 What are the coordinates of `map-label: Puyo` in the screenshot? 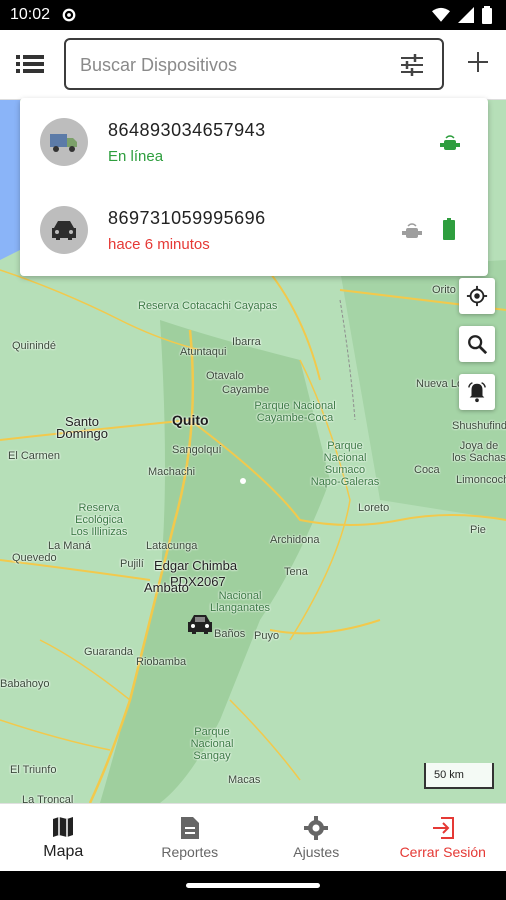 It's located at (267, 636).